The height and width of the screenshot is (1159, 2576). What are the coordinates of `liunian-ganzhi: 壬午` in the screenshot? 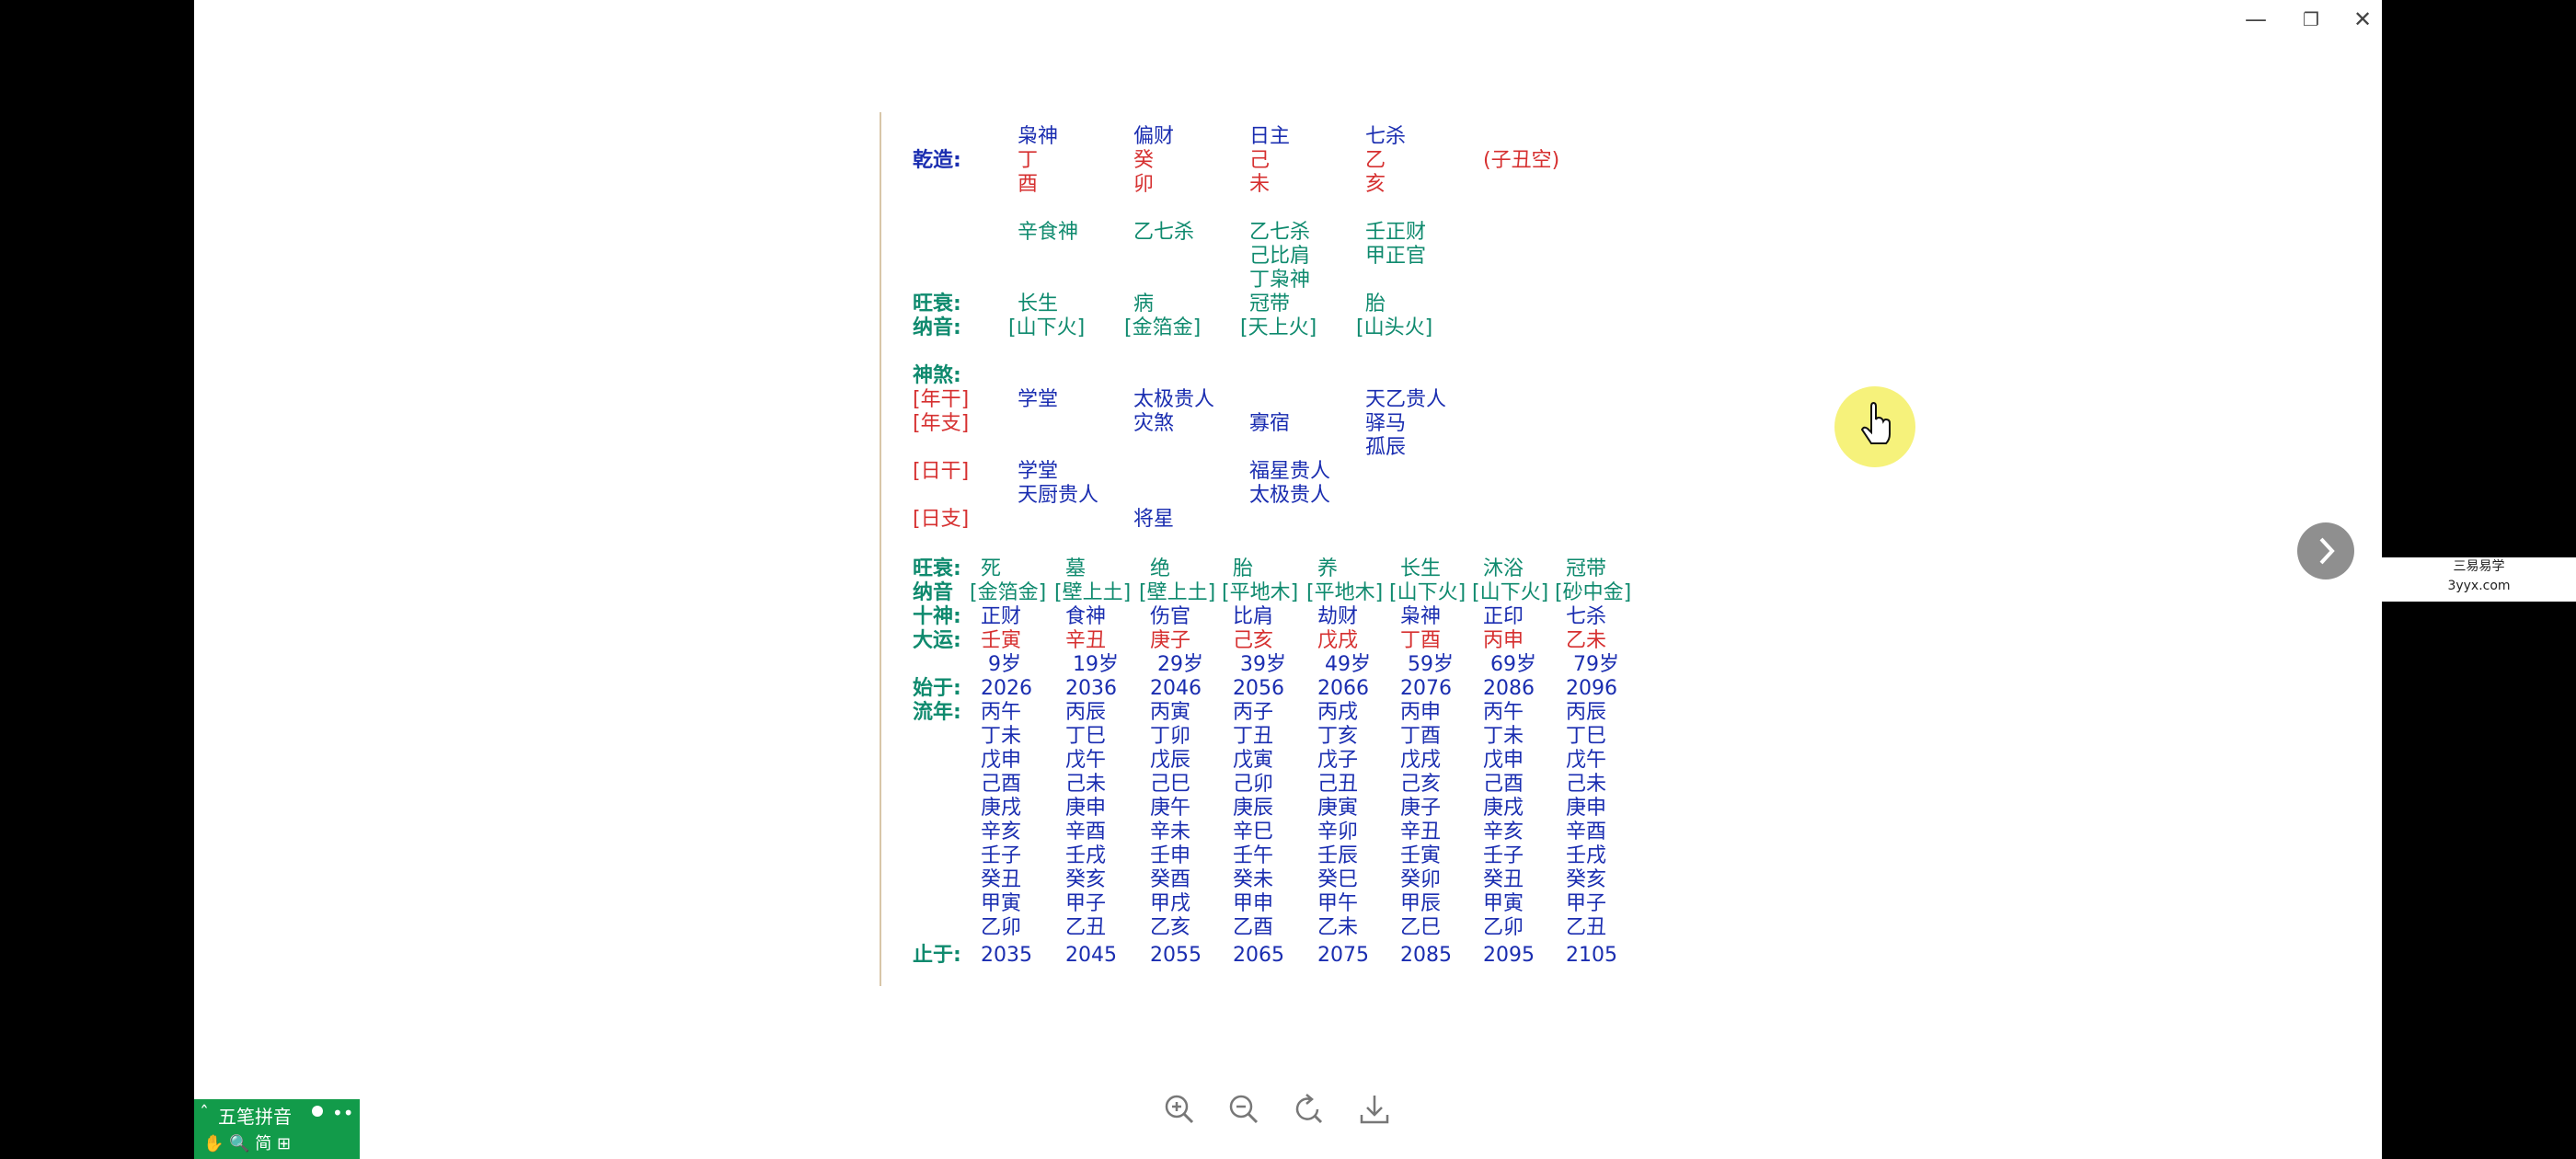 It's located at (1253, 855).